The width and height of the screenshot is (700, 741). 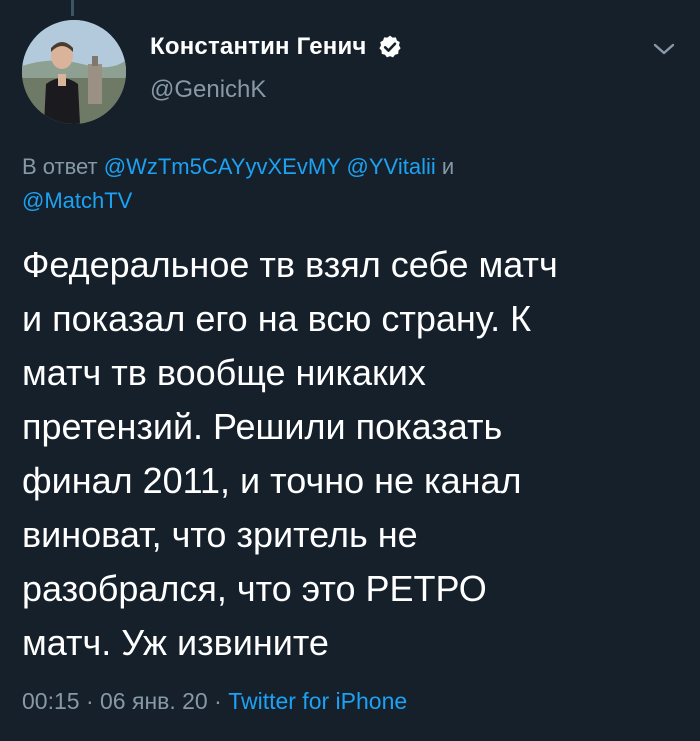 I want to click on tweet-text-line: финал 2011, и точно не канал, so click(x=272, y=480).